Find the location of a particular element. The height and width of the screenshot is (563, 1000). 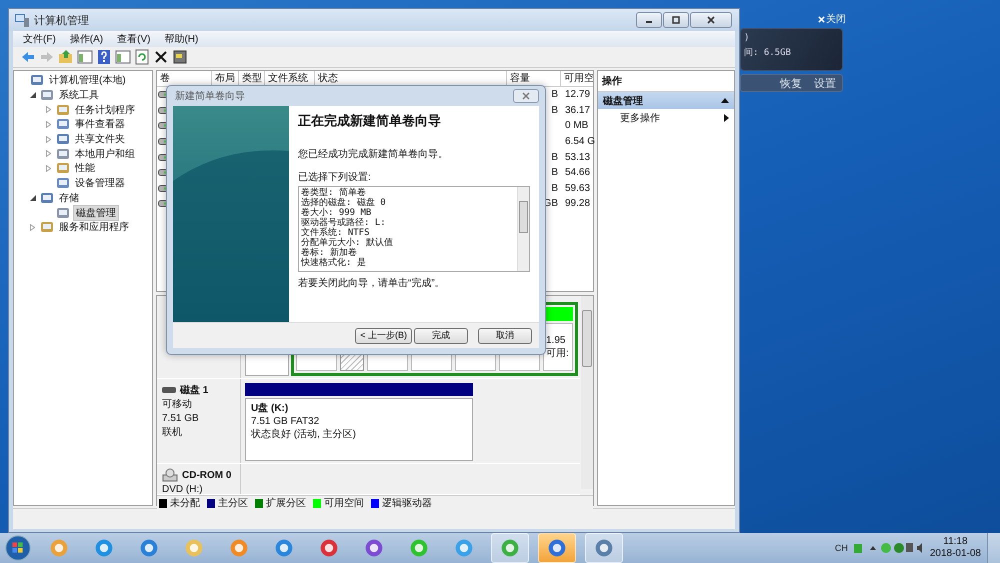

table-cell: 36.17 is located at coordinates (577, 110).